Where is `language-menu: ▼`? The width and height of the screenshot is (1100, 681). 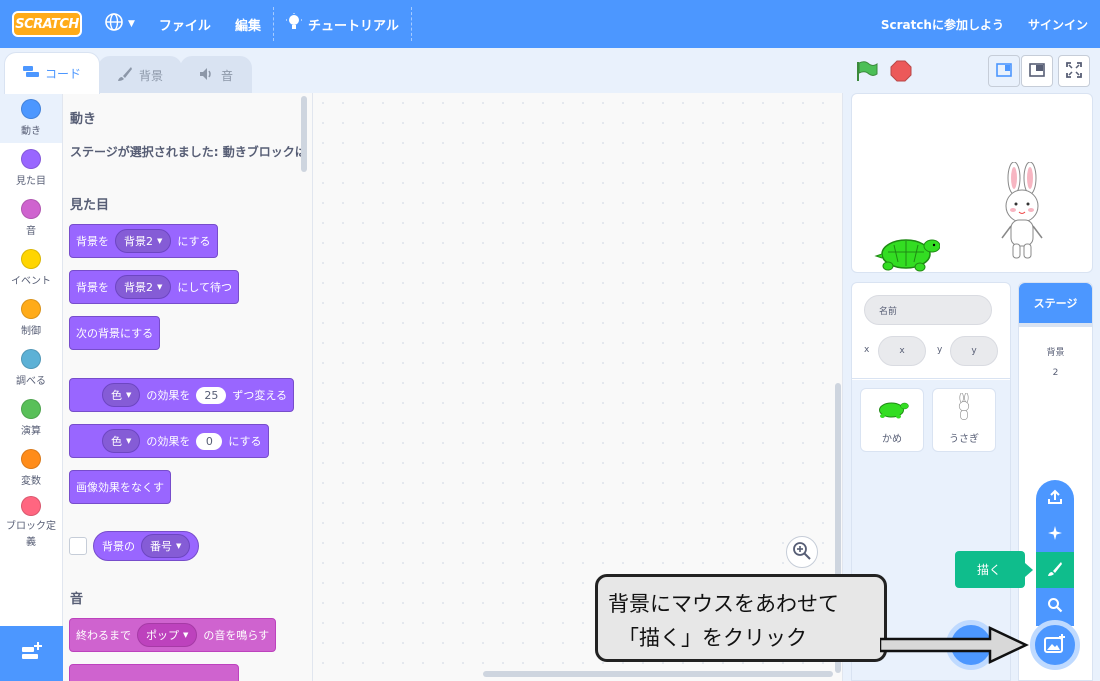
language-menu: ▼ is located at coordinates (119, 24).